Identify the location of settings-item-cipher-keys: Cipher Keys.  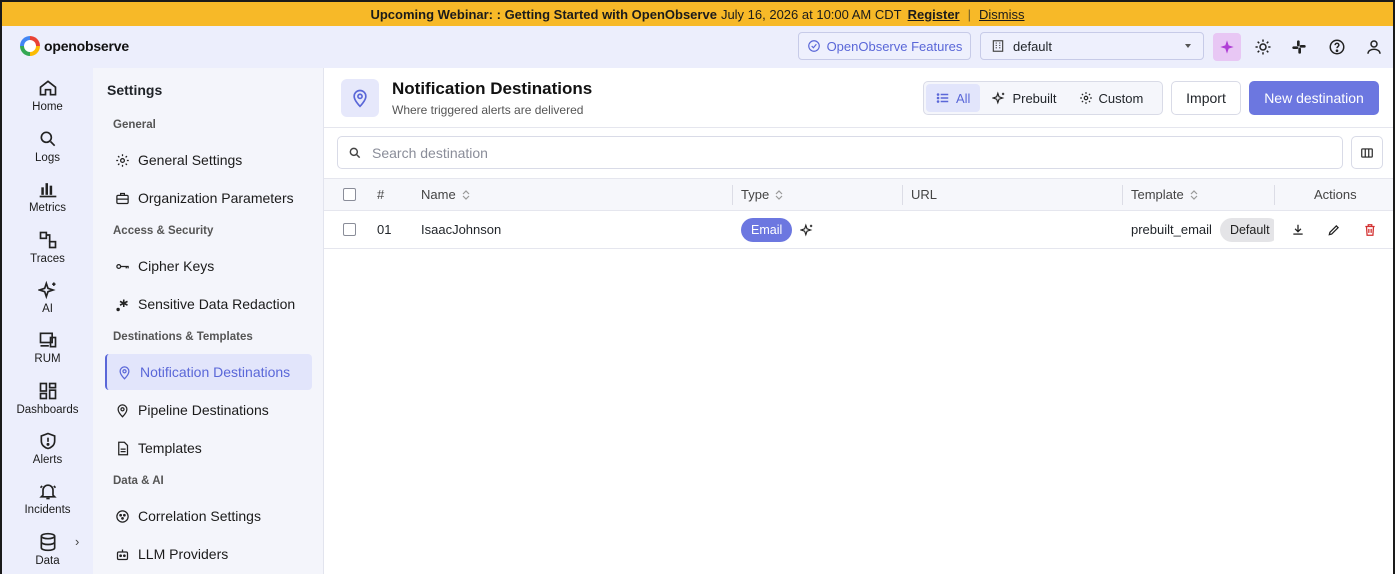
(208, 266).